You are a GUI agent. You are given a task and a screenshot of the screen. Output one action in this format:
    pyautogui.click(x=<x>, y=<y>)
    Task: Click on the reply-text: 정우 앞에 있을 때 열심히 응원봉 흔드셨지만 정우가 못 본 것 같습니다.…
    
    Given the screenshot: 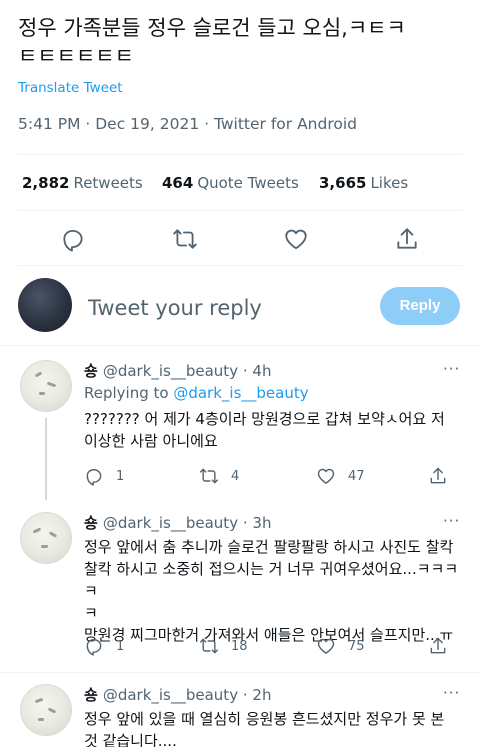 What is the action you would take?
    pyautogui.click(x=274, y=727)
    